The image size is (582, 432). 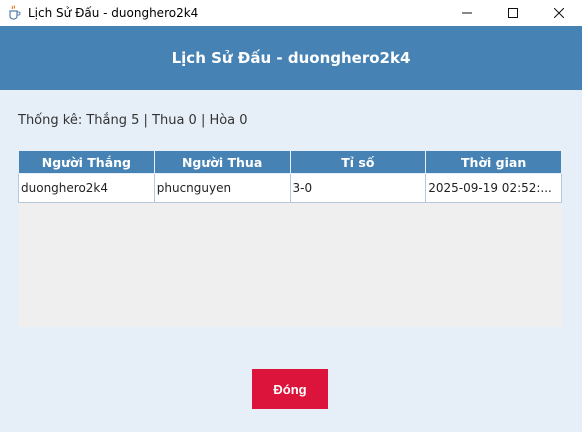 I want to click on close-button: Đóng, so click(x=290, y=389).